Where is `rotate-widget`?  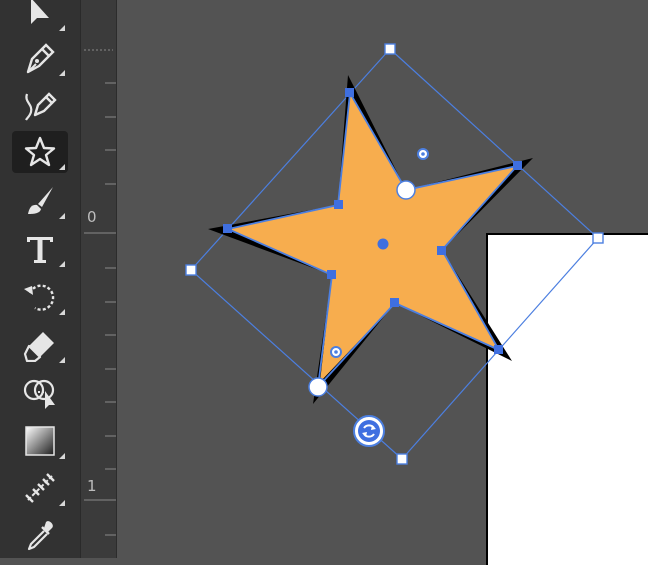
rotate-widget is located at coordinates (369, 431).